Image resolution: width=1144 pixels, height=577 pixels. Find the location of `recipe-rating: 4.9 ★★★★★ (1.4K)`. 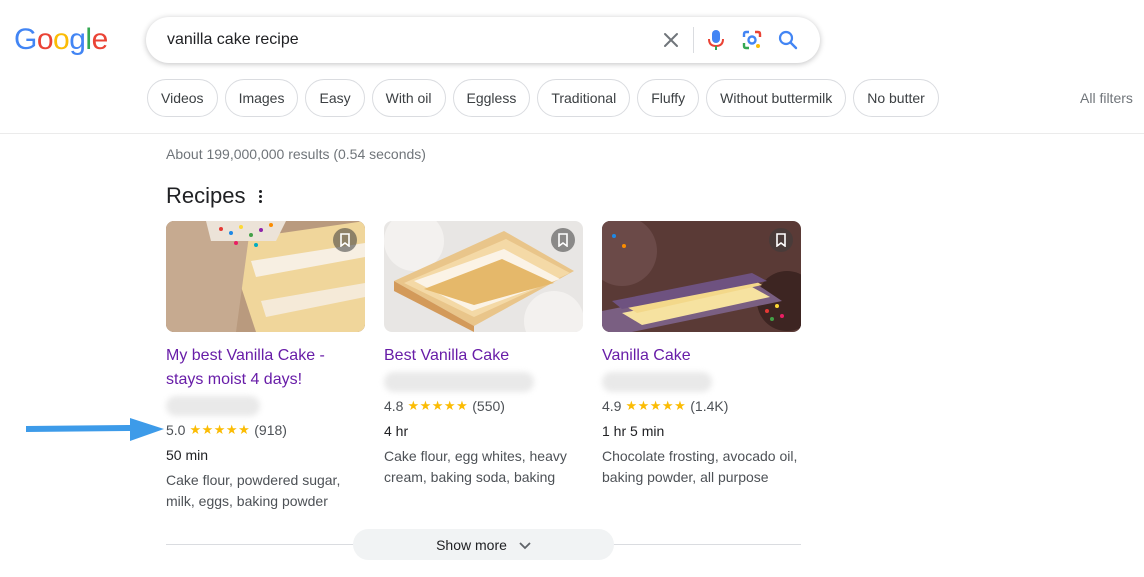

recipe-rating: 4.9 ★★★★★ (1.4K) is located at coordinates (701, 406).